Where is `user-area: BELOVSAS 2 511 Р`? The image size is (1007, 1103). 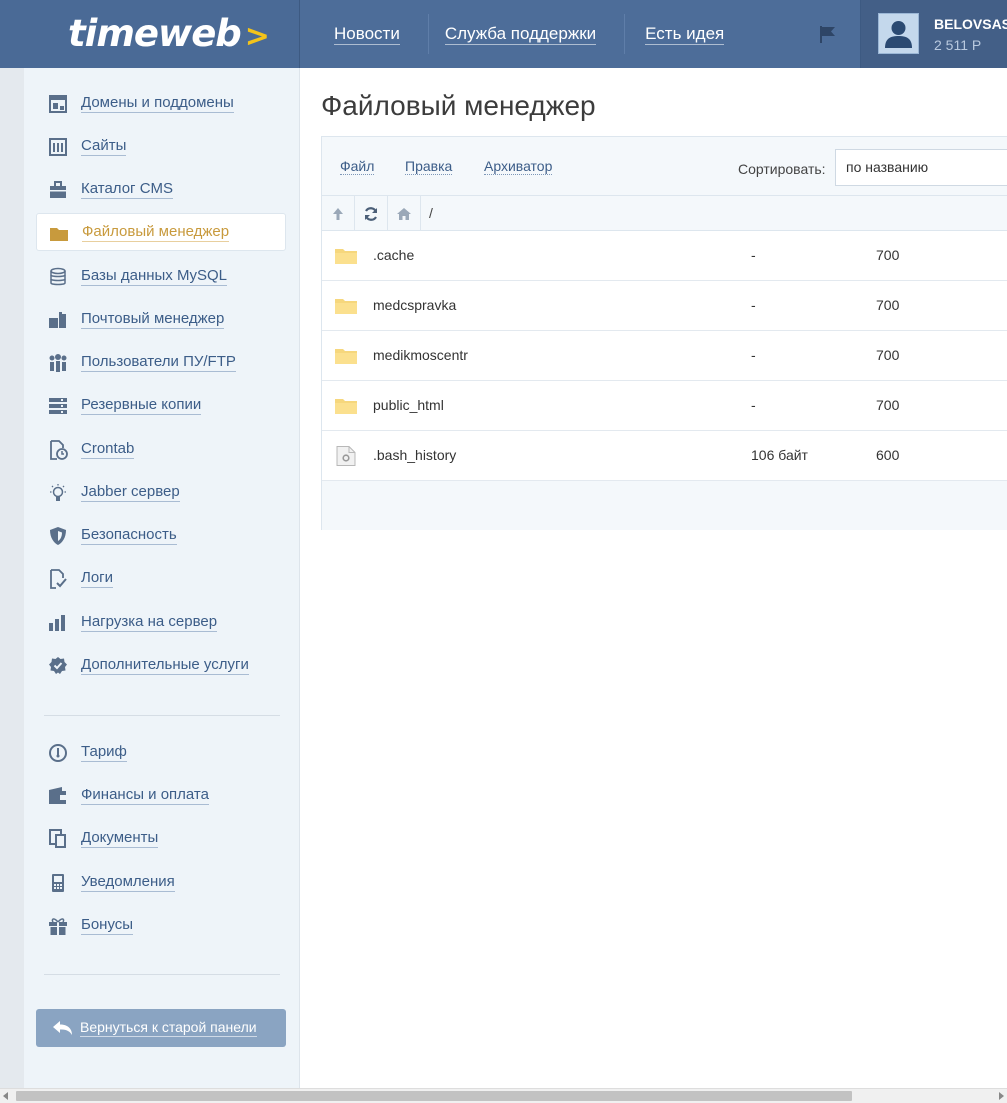
user-area: BELOVSAS 2 511 Р is located at coordinates (933, 34).